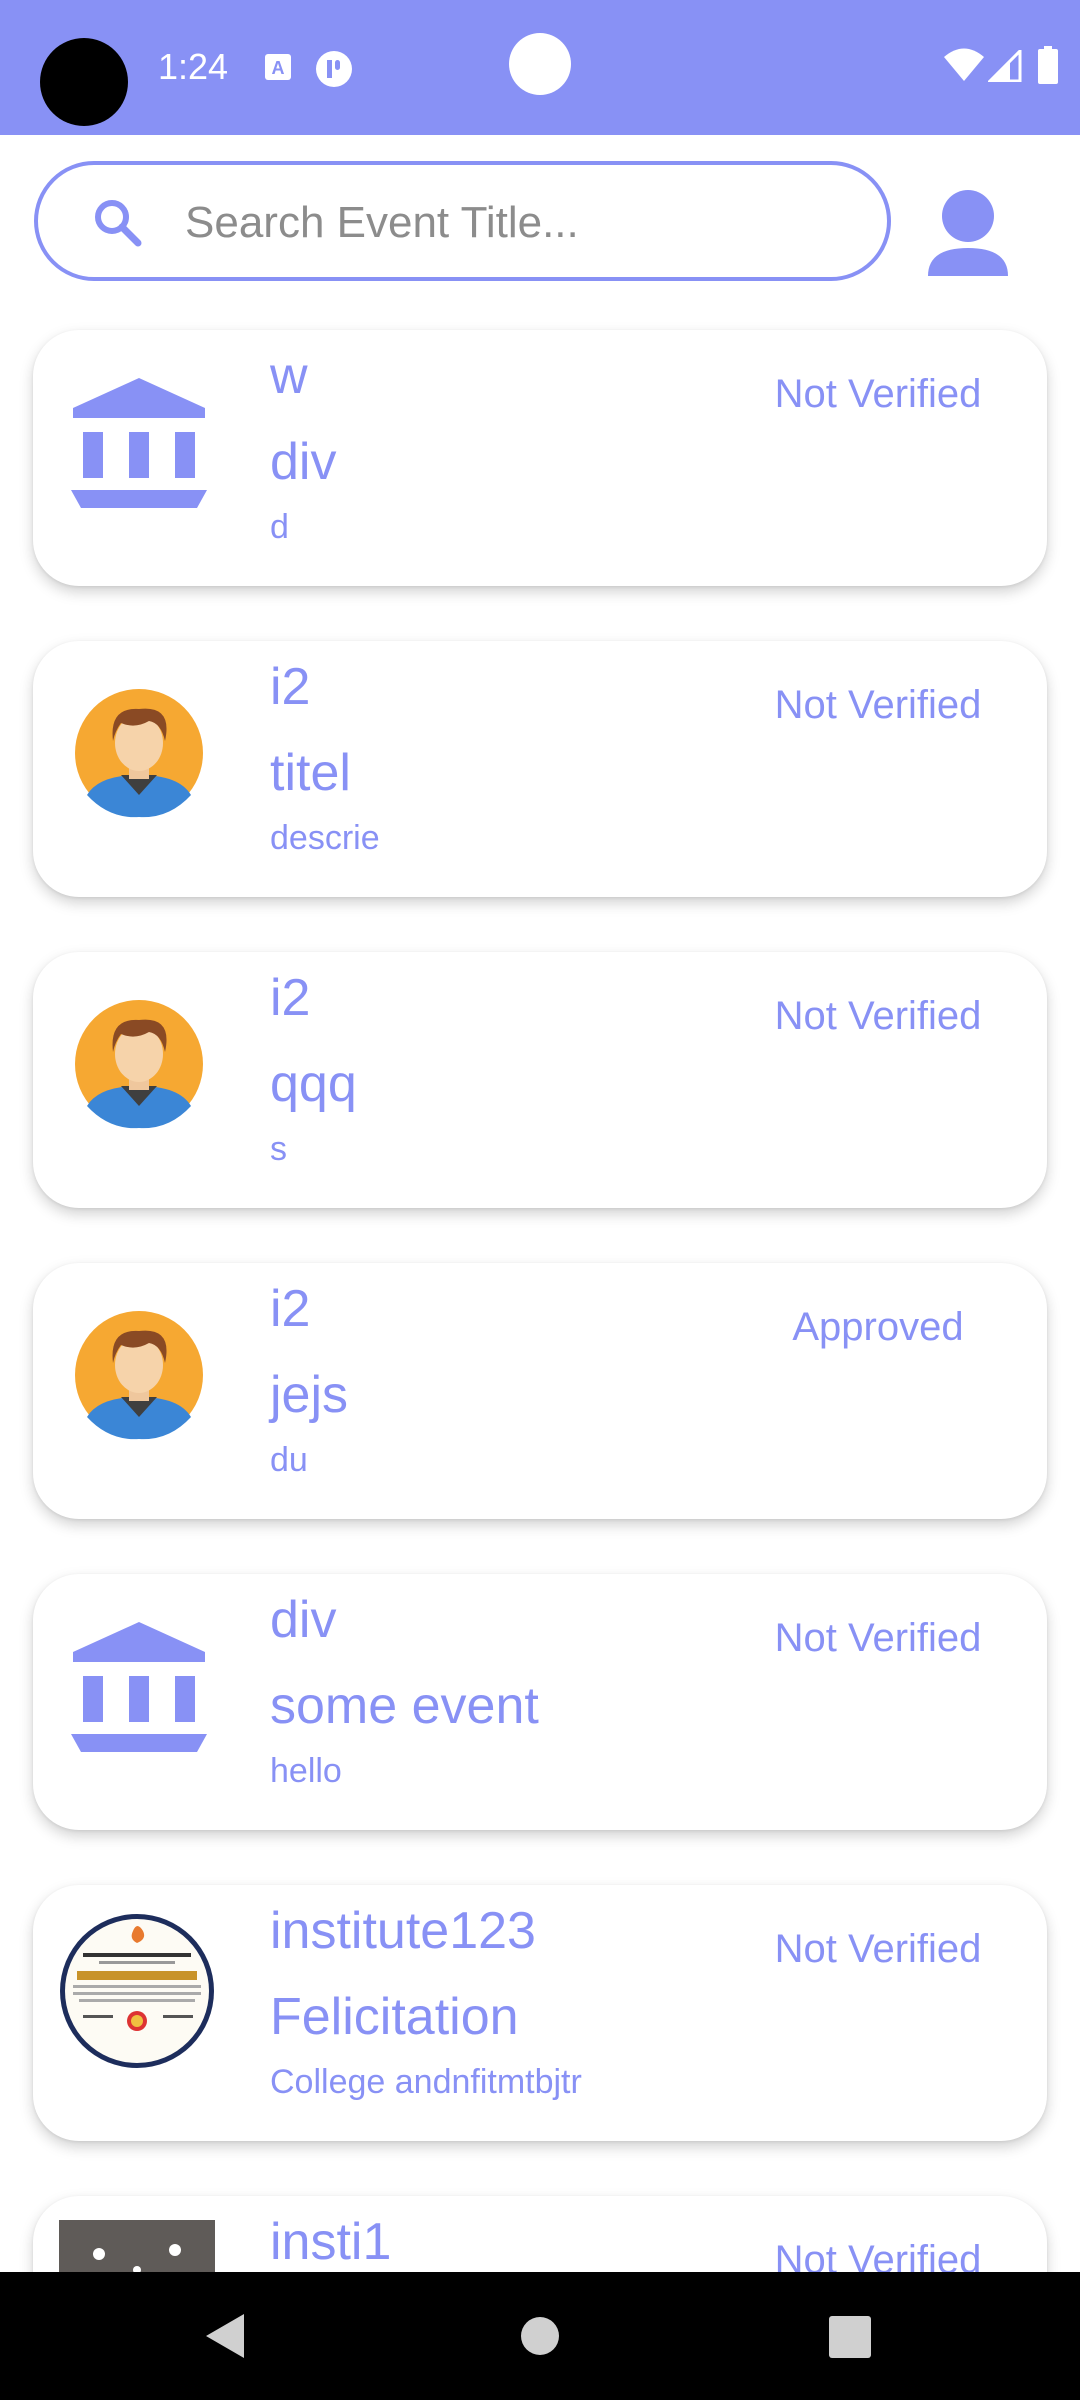 Image resolution: width=1080 pixels, height=2400 pixels. Describe the element at coordinates (540, 458) in the screenshot. I see `event-card: w div d Not Verified` at that location.